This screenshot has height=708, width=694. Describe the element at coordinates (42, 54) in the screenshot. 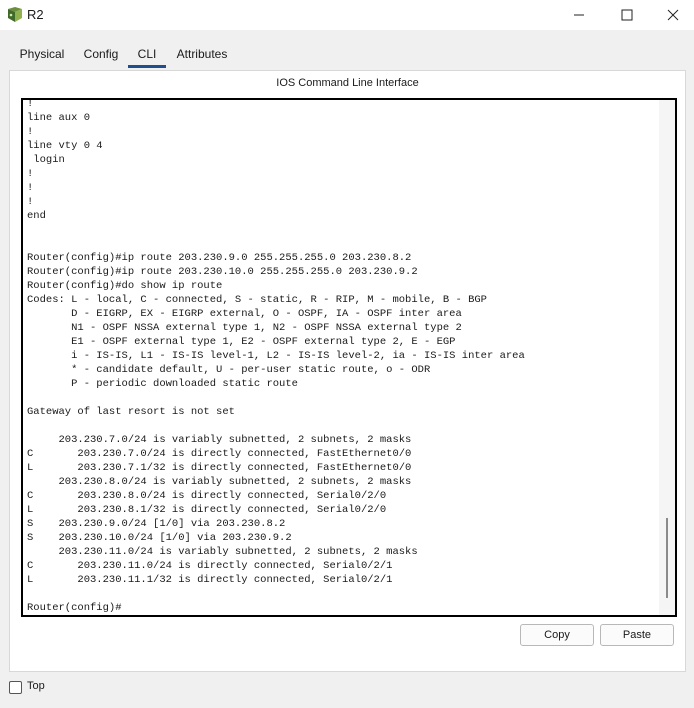

I see `tab-physical: Physical` at that location.